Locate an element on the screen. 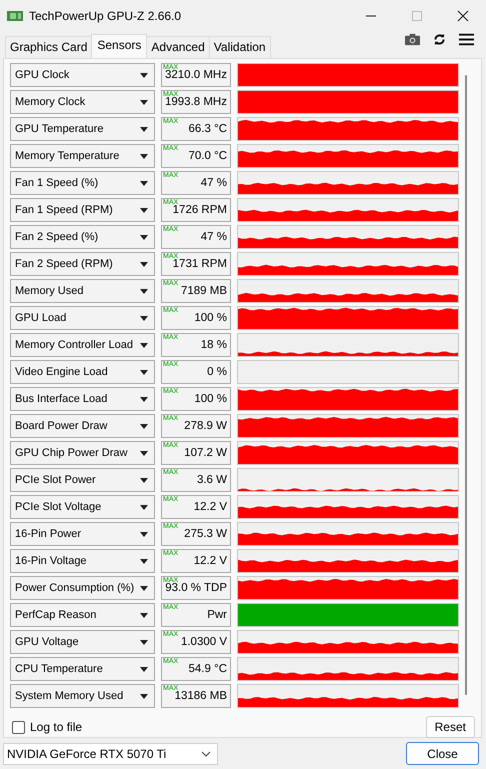 This screenshot has height=769, width=486. sensor-dropdown: Video Engine Load is located at coordinates (82, 372).